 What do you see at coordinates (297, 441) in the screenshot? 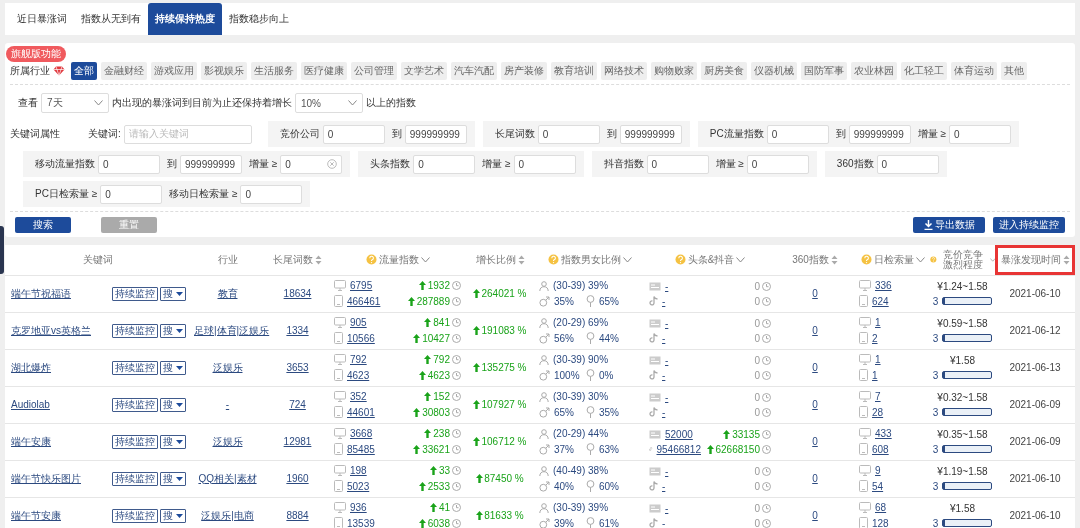
I see `longtail-link: 12981` at bounding box center [297, 441].